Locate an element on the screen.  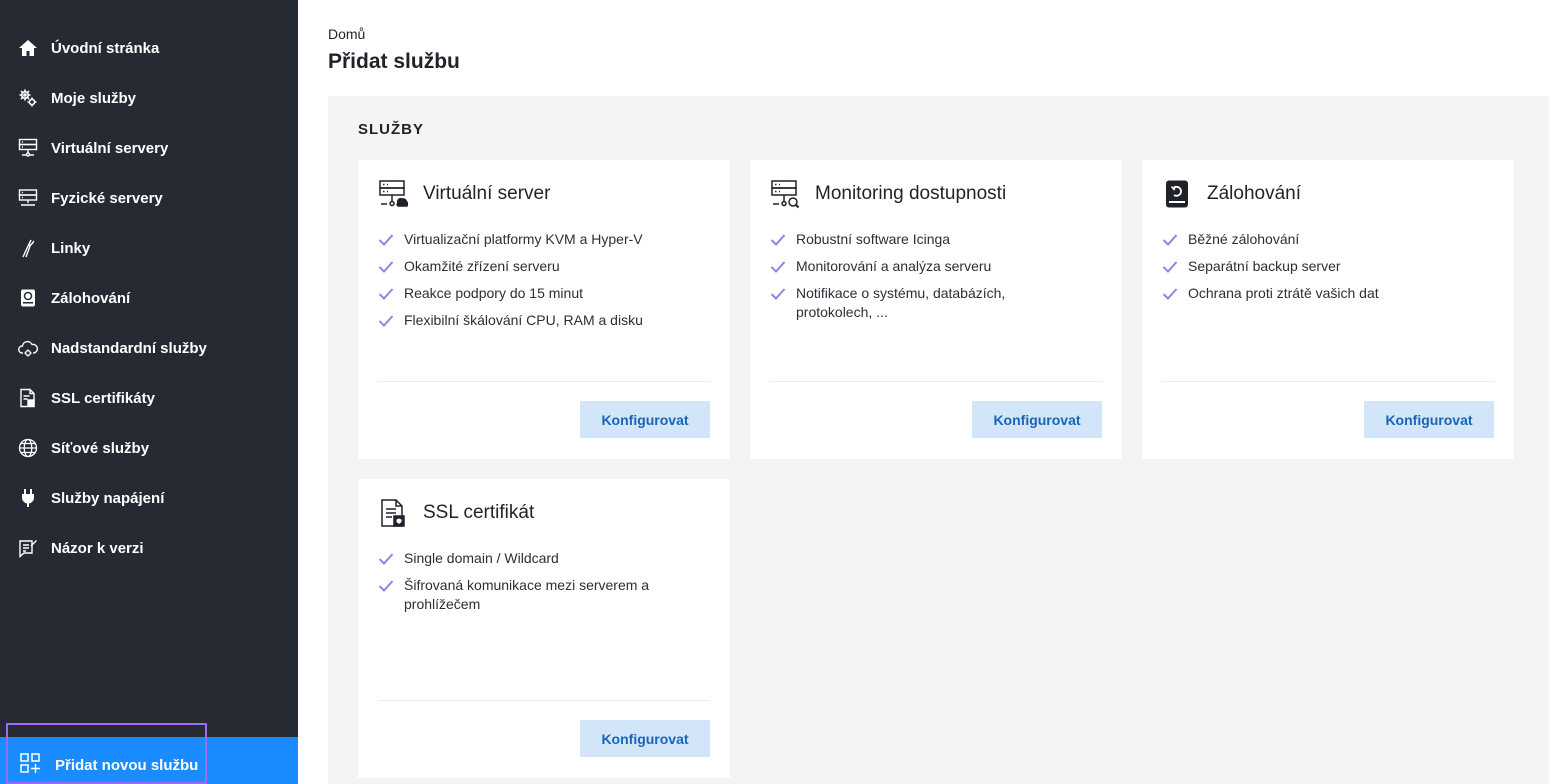
feedback-icon is located at coordinates (28, 548).